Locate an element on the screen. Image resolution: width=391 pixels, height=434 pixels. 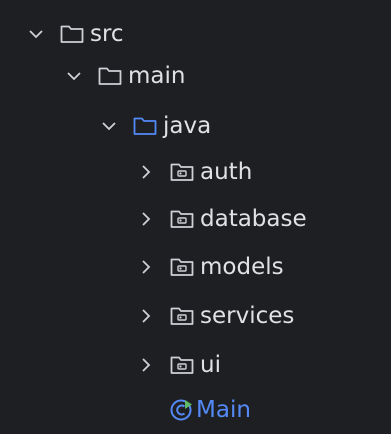
tree-node-main-class: Main is located at coordinates (195, 410).